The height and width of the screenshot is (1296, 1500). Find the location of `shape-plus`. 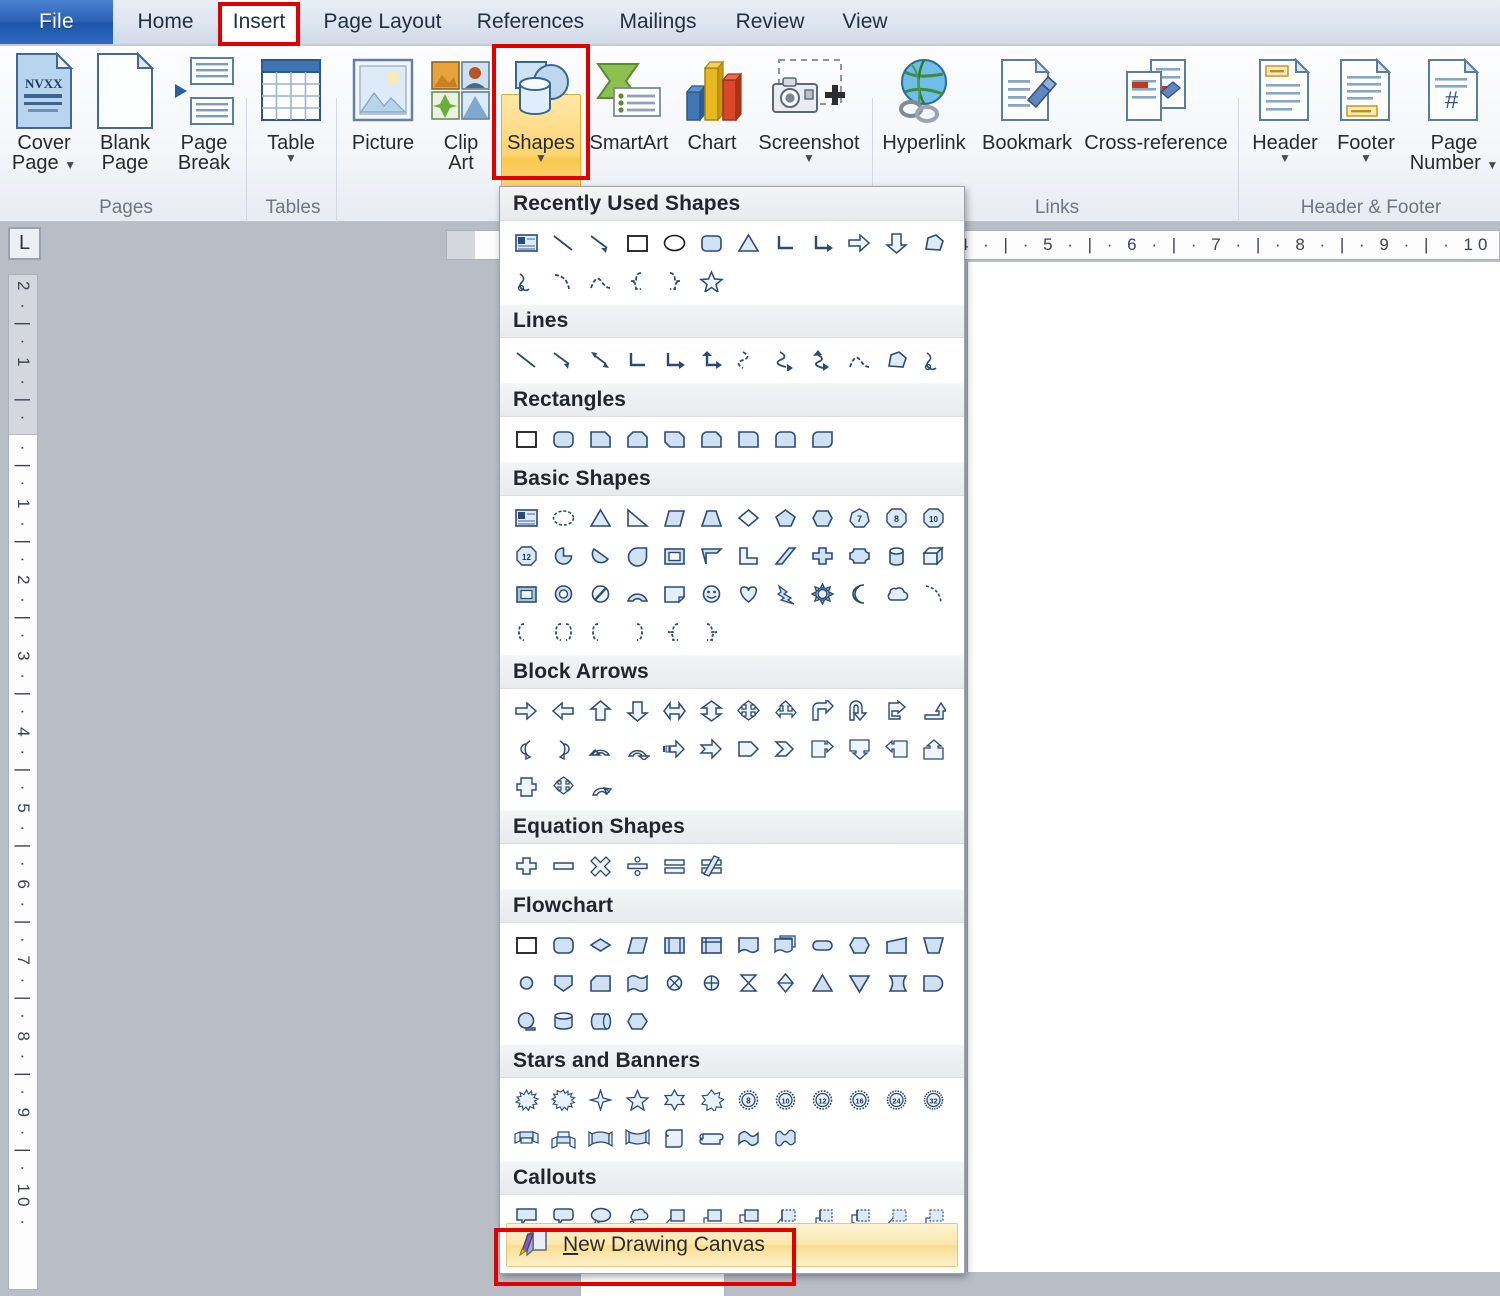

shape-plus is located at coordinates (526, 866).